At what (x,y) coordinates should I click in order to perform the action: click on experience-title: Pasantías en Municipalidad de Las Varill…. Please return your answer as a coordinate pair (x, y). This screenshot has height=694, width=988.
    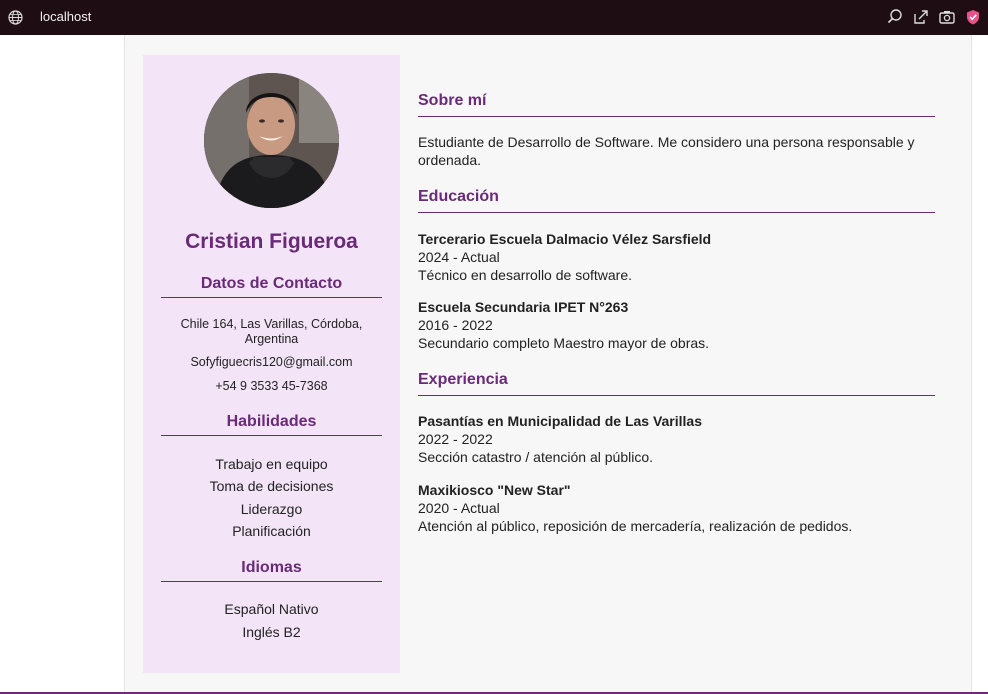
    Looking at the image, I should click on (560, 421).